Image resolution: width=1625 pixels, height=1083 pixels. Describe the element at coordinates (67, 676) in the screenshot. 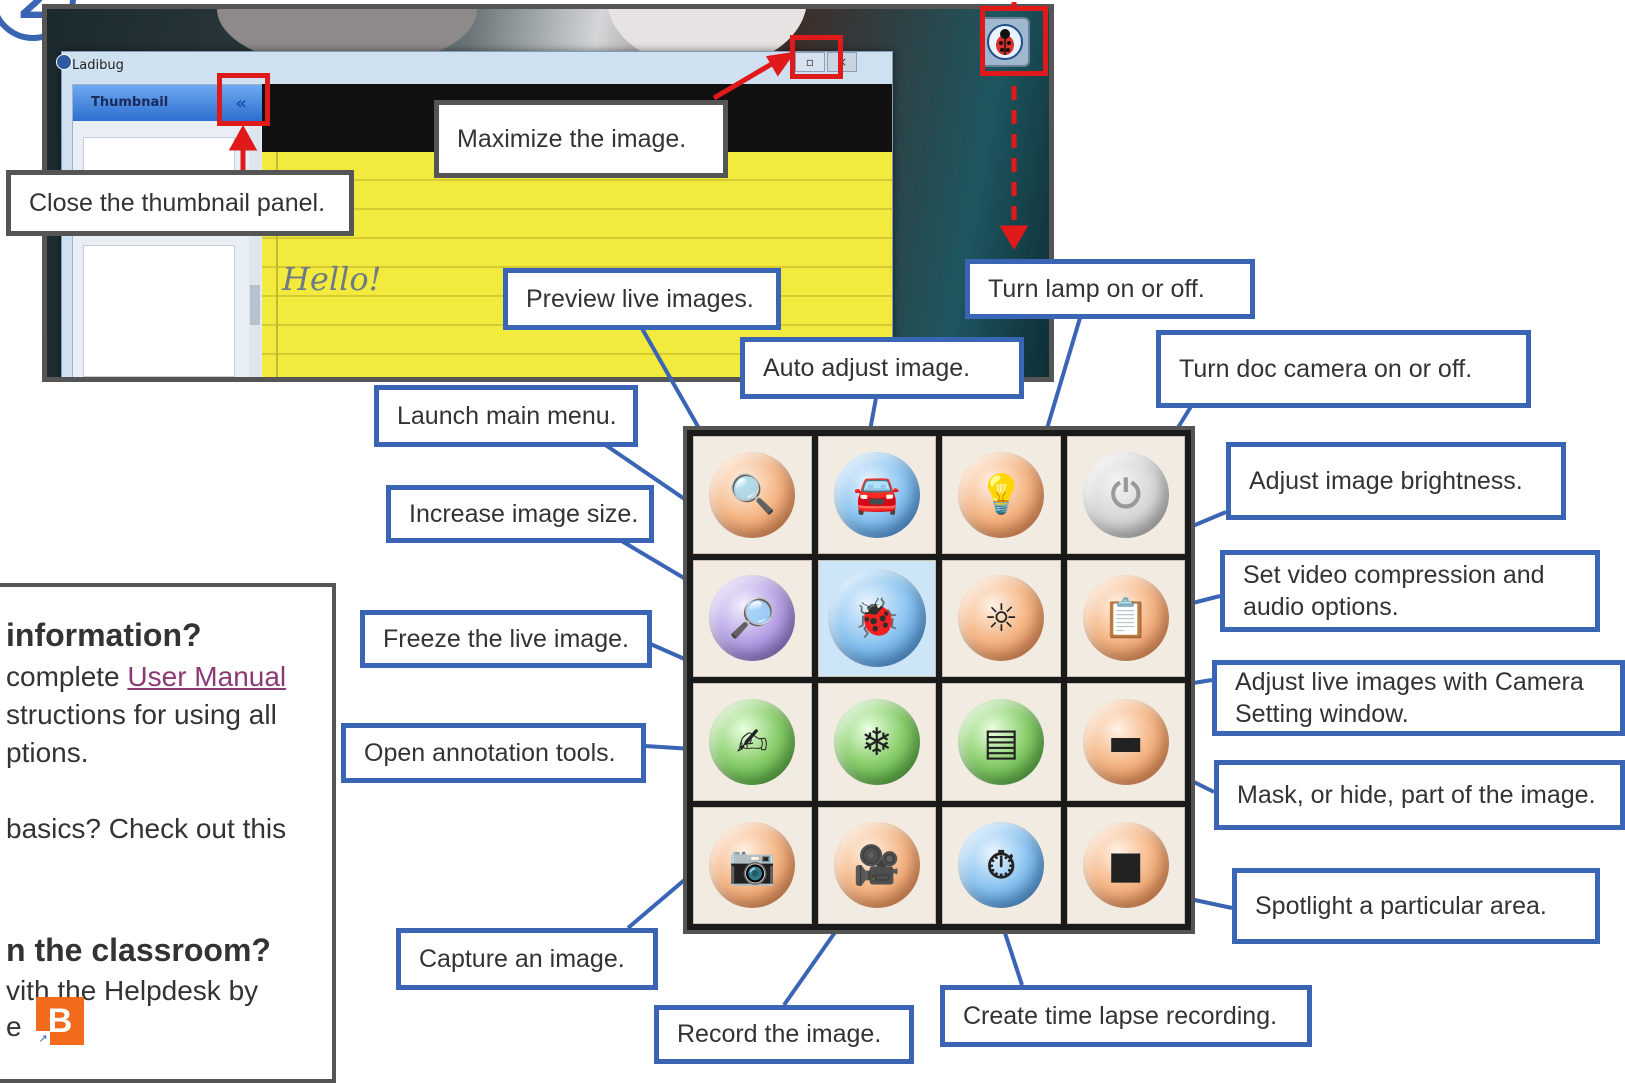

I see `info-text-prefix: complete` at that location.